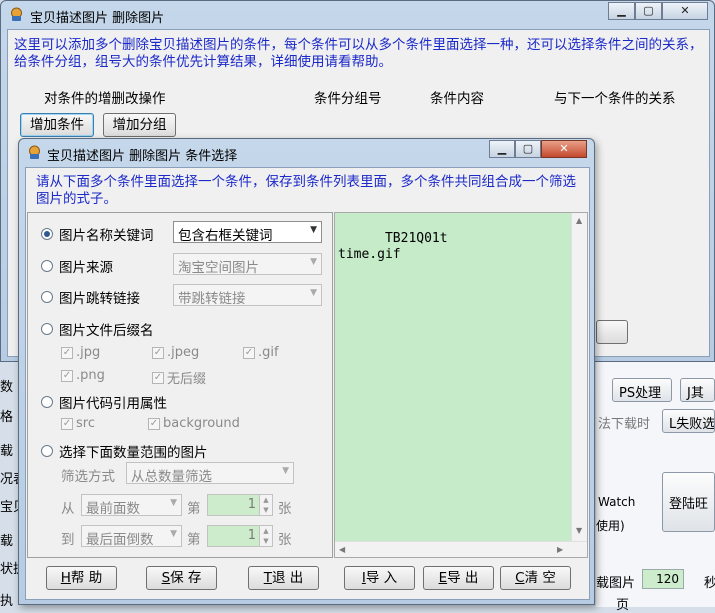 This screenshot has height=613, width=715. What do you see at coordinates (57, 125) in the screenshot?
I see `add-condition-button: 增加条件` at bounding box center [57, 125].